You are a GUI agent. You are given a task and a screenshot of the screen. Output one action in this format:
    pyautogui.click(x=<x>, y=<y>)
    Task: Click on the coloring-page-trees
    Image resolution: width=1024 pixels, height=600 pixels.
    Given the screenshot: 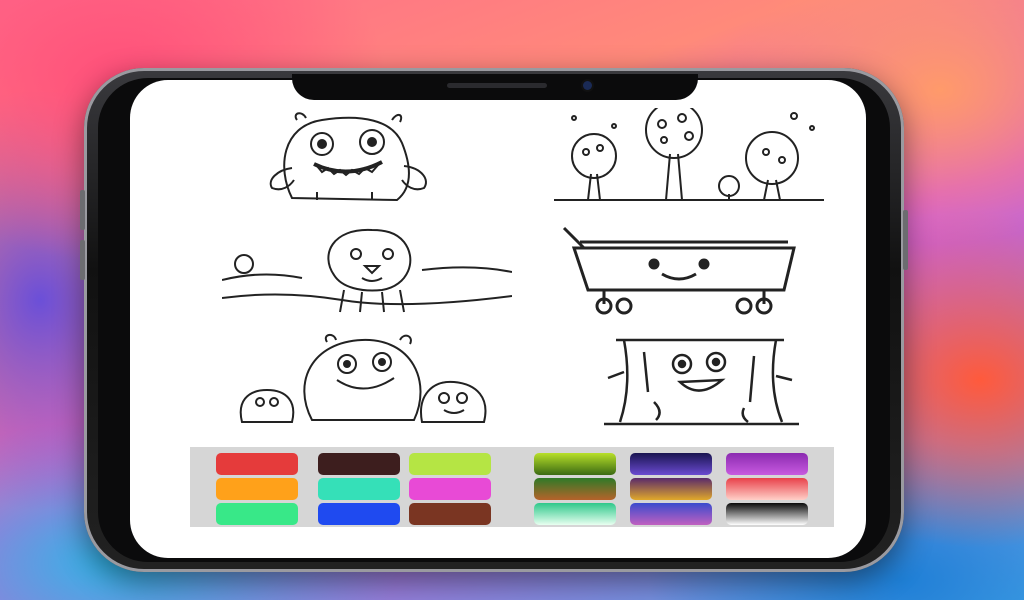 What is the action you would take?
    pyautogui.click(x=689, y=156)
    